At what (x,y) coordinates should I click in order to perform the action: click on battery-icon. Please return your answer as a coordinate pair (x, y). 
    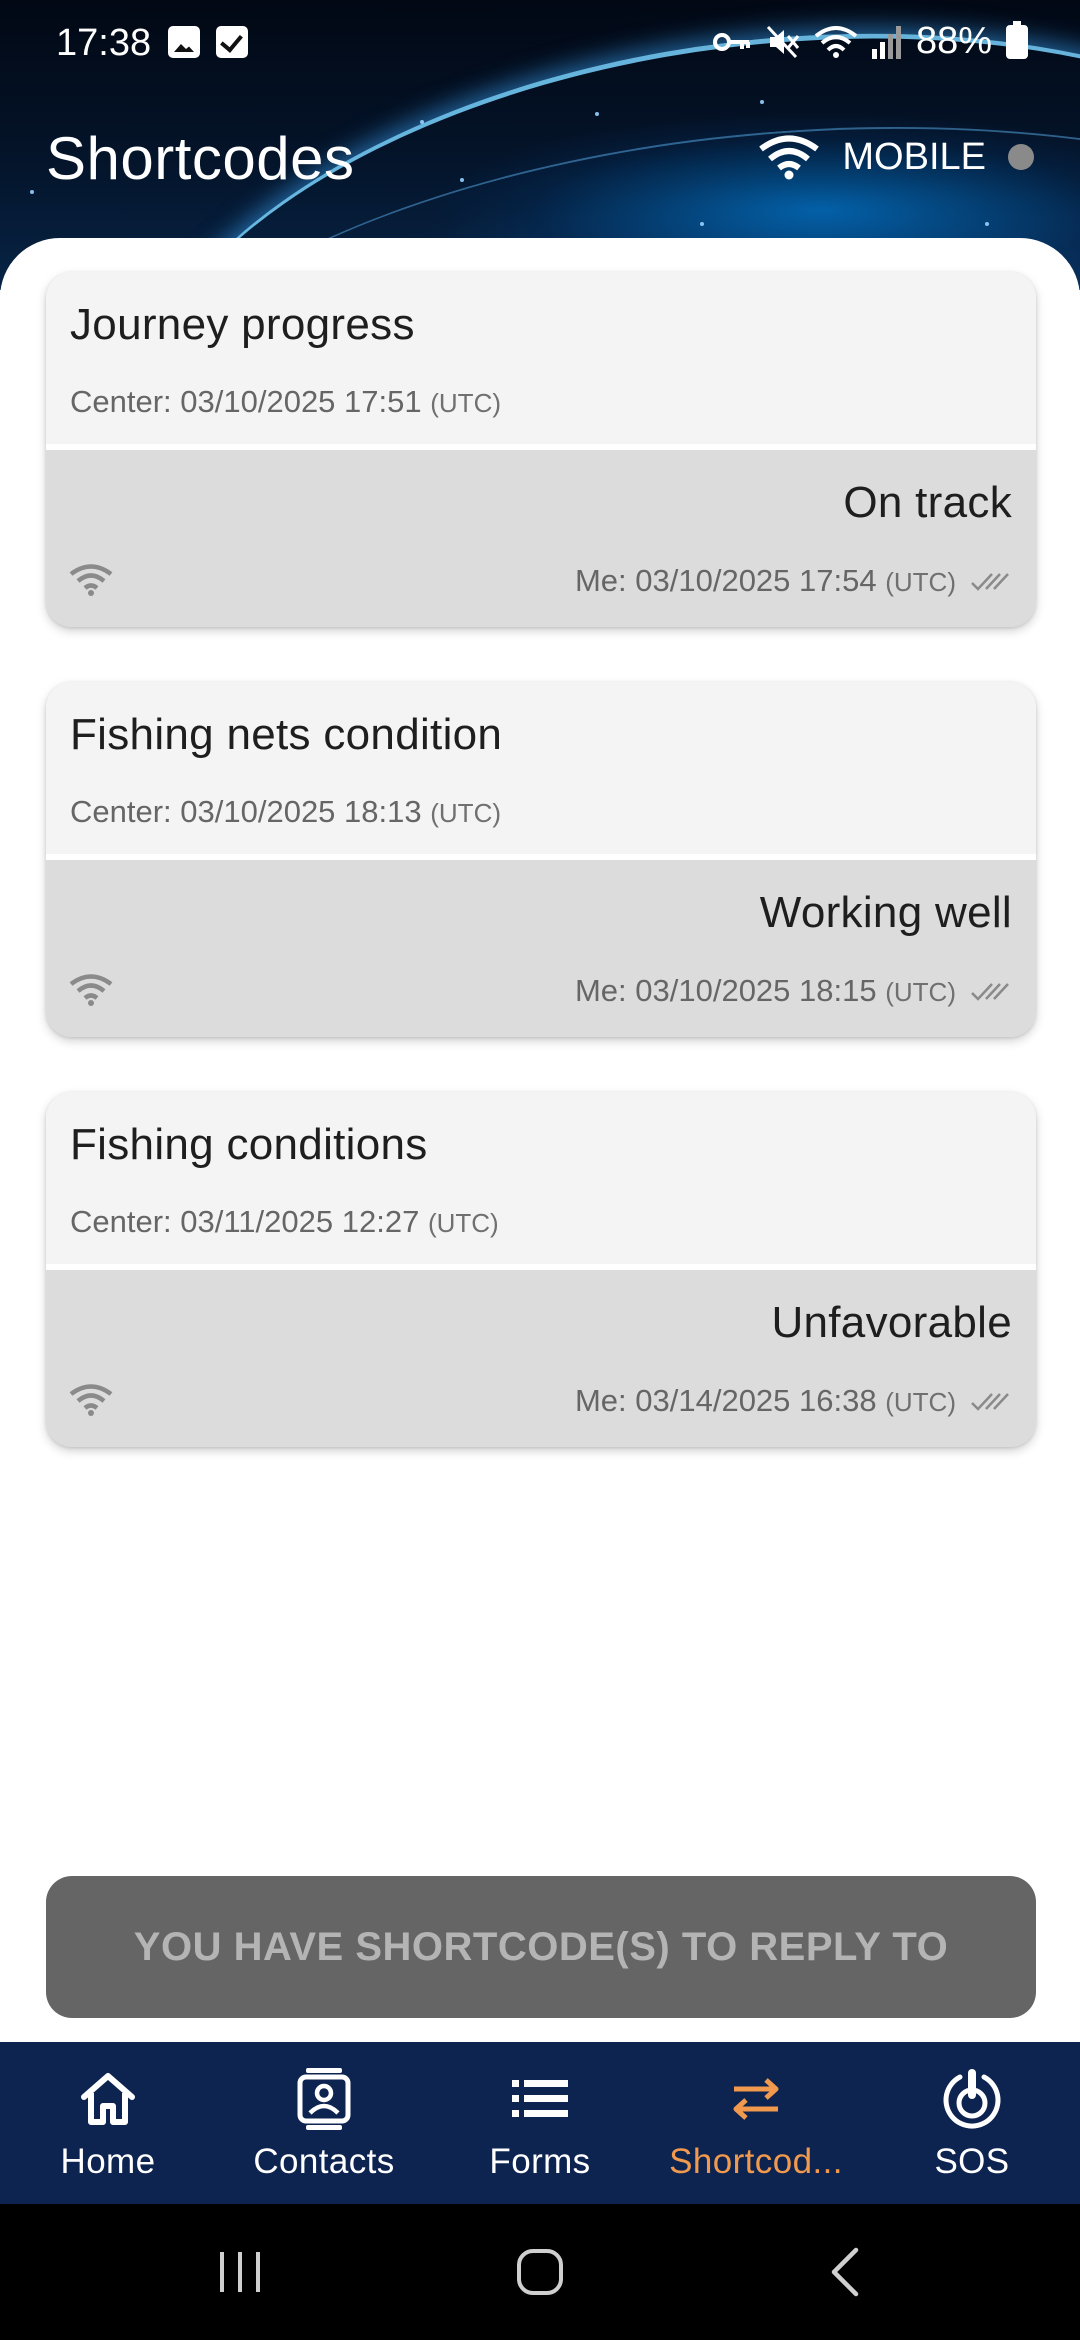
    Looking at the image, I should click on (1017, 39).